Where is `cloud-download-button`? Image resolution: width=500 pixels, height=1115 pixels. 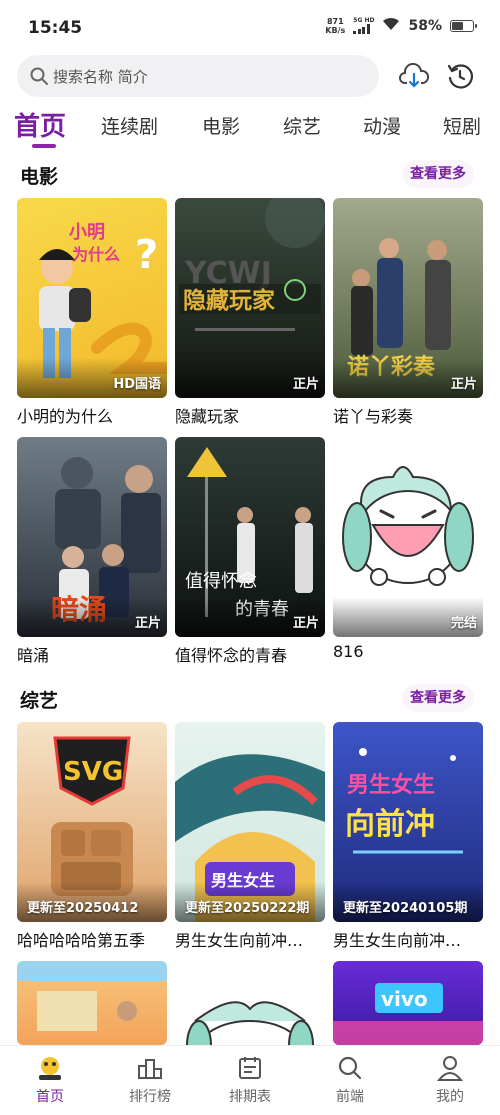
cloud-download-button is located at coordinates (414, 76).